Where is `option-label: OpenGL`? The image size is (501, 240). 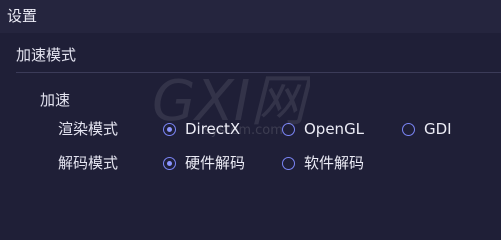
option-label: OpenGL is located at coordinates (334, 129).